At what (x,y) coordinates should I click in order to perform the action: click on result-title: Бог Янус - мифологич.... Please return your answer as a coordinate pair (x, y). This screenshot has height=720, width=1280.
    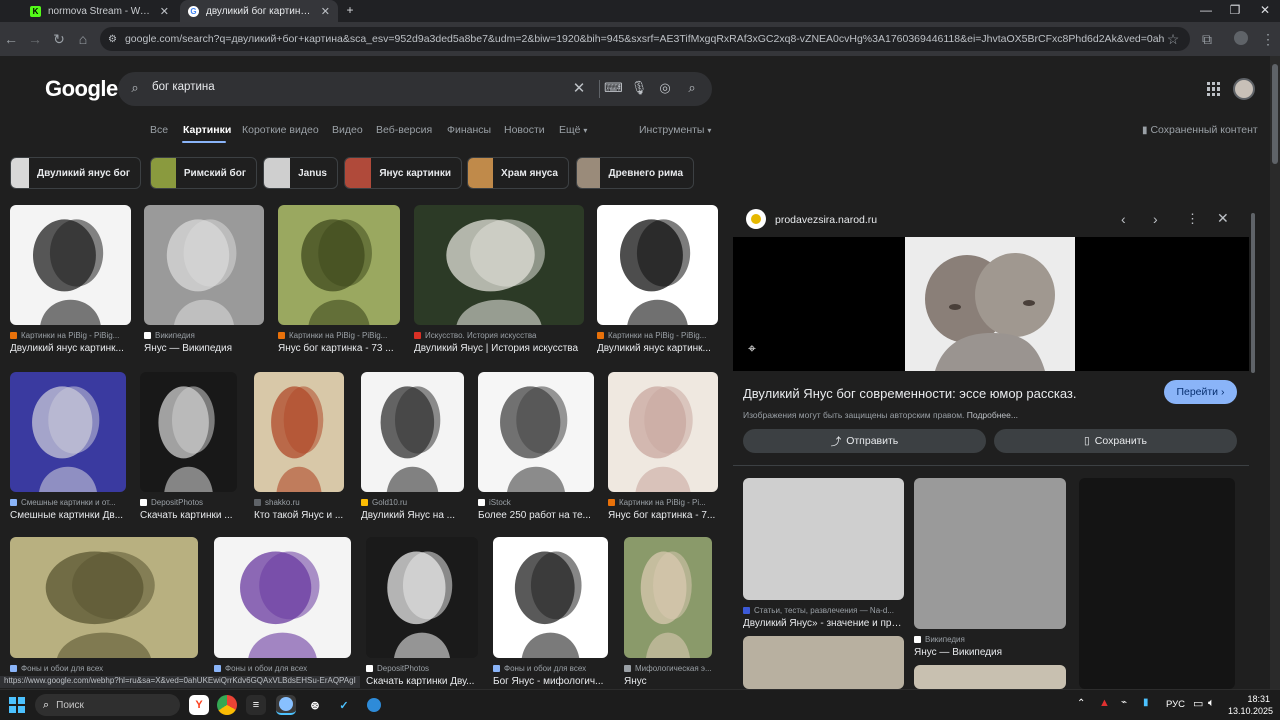
    Looking at the image, I should click on (550, 681).